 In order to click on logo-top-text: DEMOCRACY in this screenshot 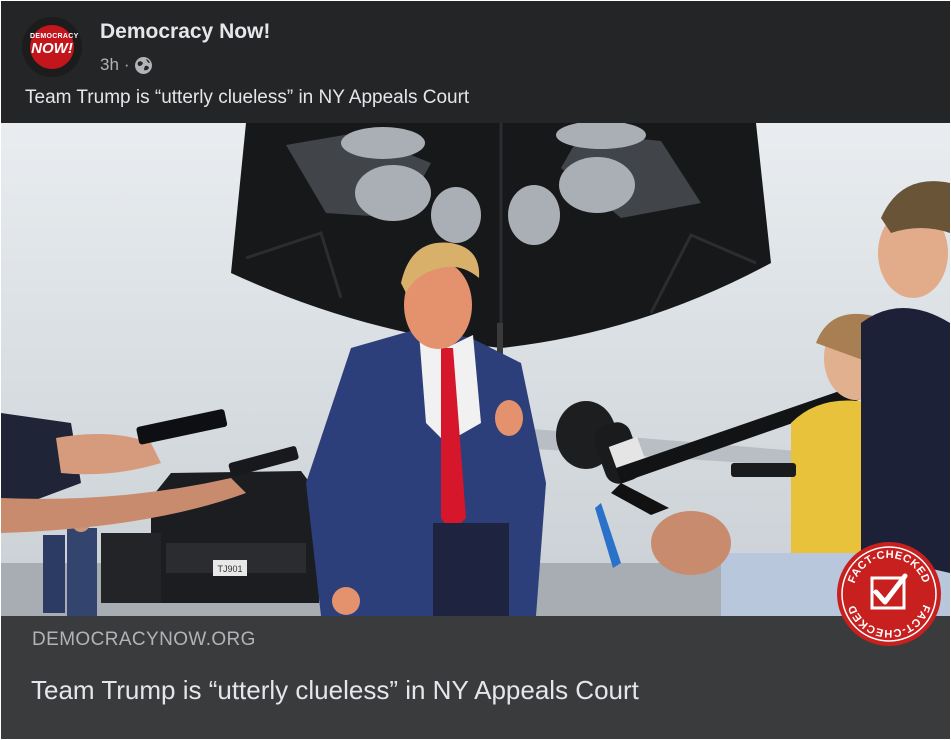, I will do `click(54, 36)`.